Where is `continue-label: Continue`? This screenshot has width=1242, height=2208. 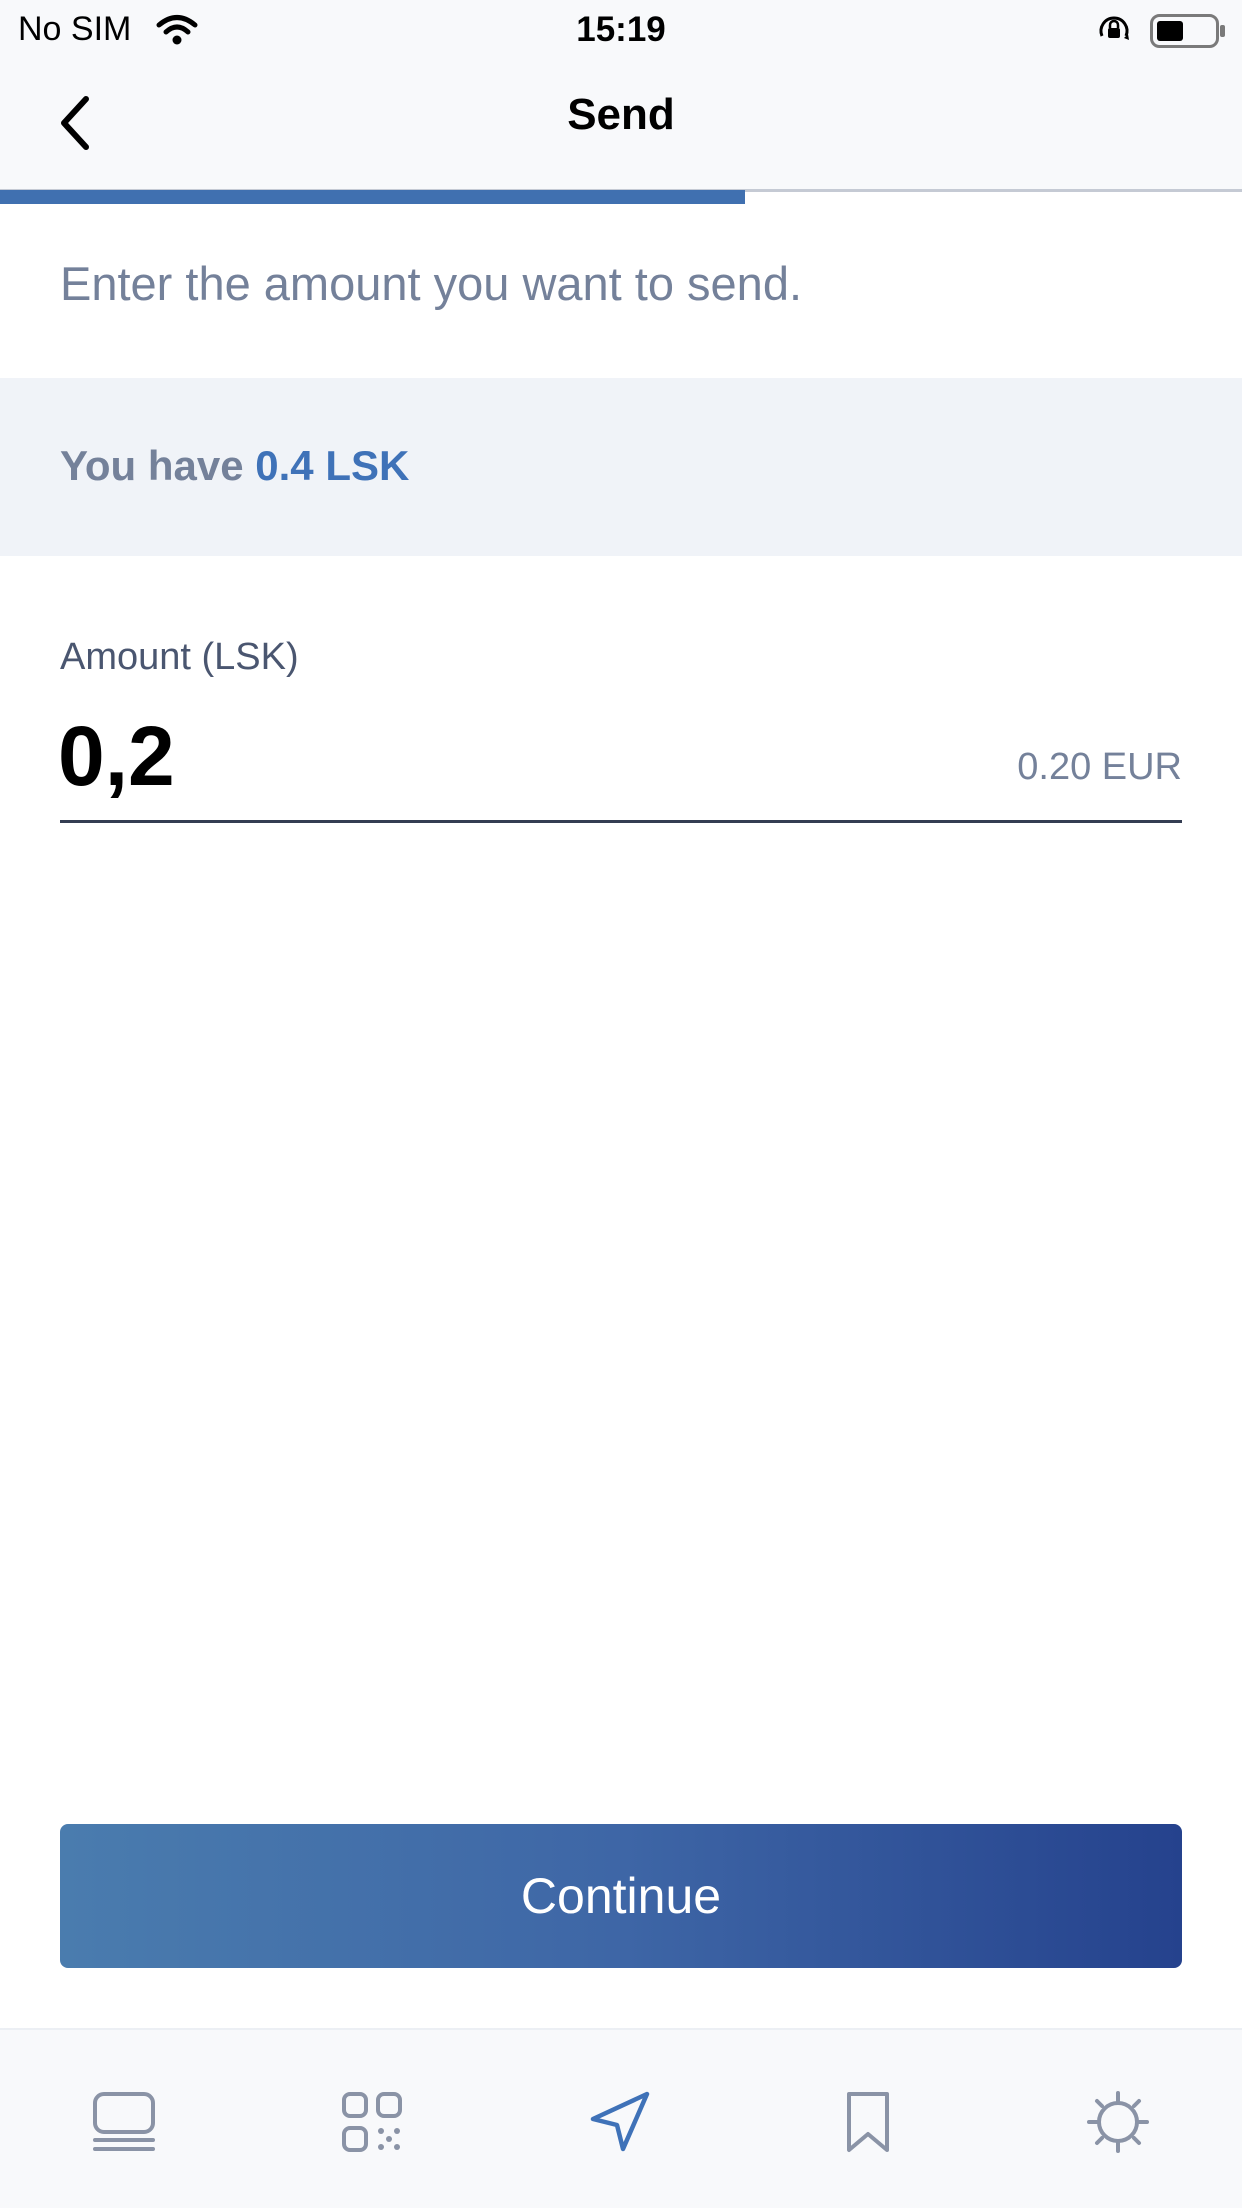 continue-label: Continue is located at coordinates (621, 1896).